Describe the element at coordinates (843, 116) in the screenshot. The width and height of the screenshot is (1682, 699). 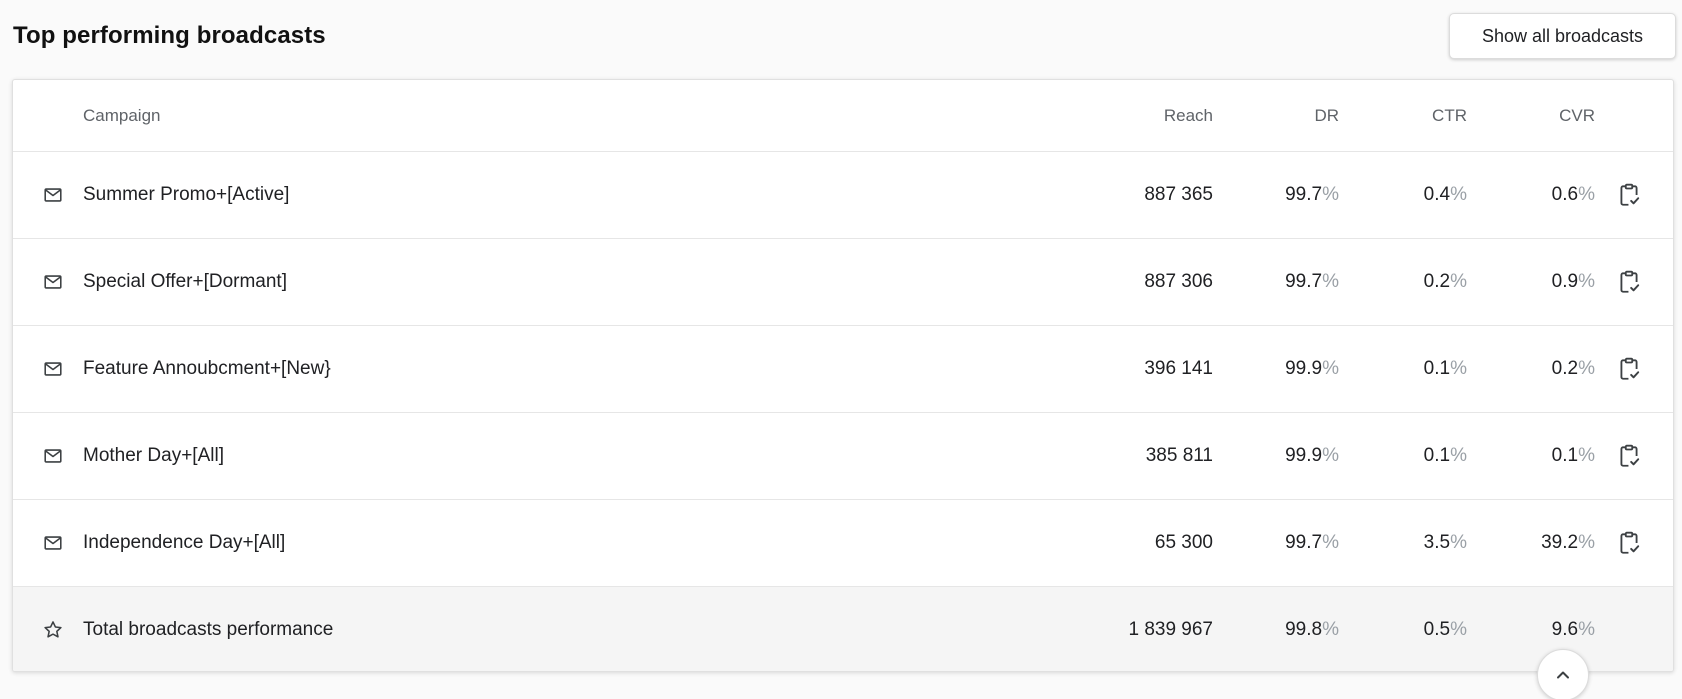
I see `table-header-row: Campaign Reach DR CTR CVR` at that location.